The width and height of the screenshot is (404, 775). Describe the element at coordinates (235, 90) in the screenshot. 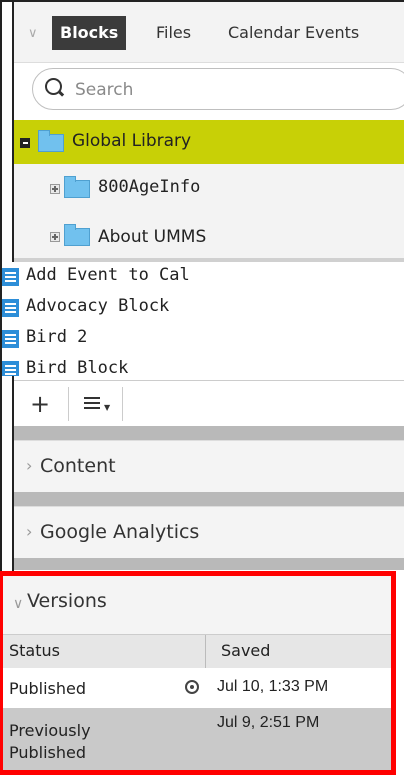

I see `search-input` at that location.